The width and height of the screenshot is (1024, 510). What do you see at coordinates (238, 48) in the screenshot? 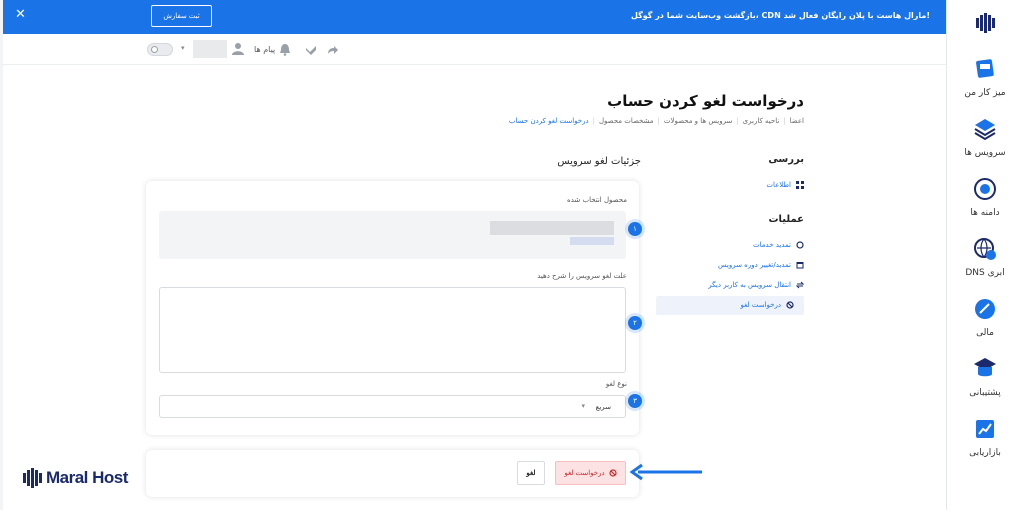
I see `user-icon` at bounding box center [238, 48].